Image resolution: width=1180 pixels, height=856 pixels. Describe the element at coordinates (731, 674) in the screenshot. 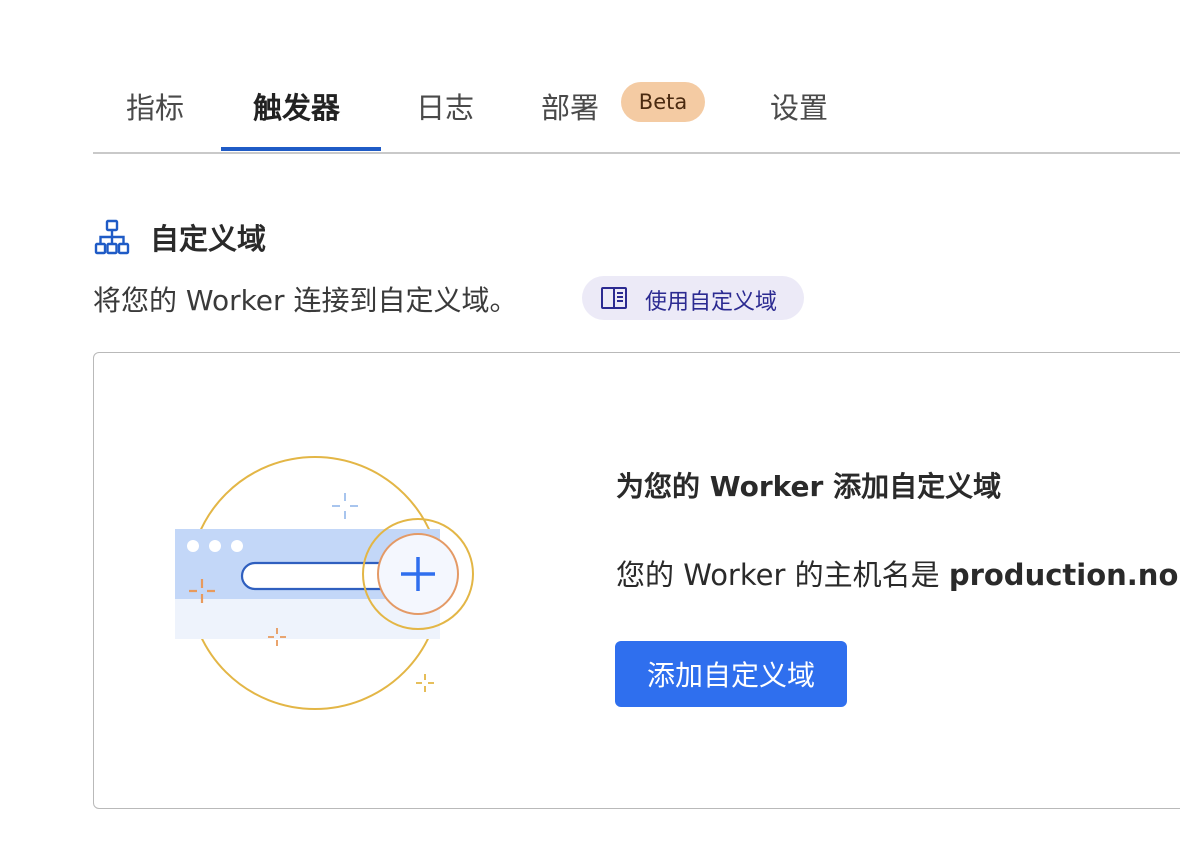

I see `add-custom-domain-button: 添加自定义域` at that location.